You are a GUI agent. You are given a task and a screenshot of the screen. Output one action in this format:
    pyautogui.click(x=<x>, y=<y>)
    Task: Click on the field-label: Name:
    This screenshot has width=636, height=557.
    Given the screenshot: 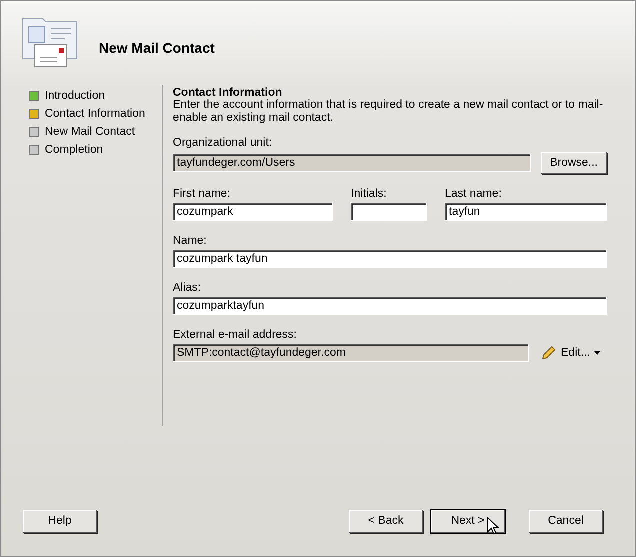 What is the action you would take?
    pyautogui.click(x=190, y=241)
    